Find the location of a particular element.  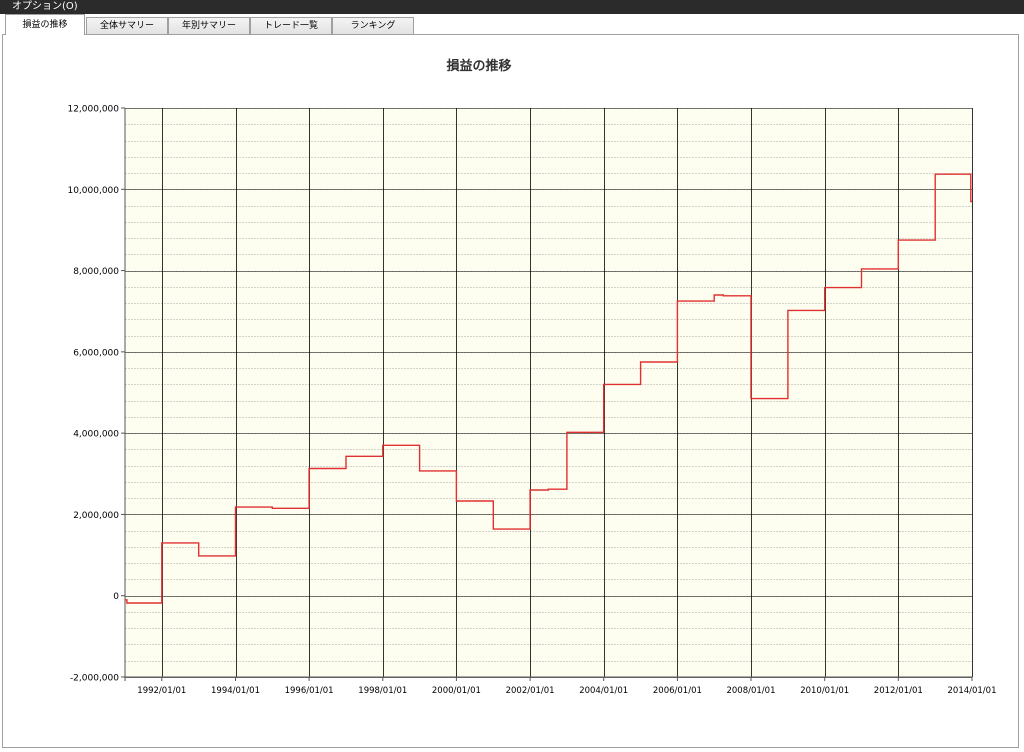

tab-yearly-summary: 年別サマリー is located at coordinates (209, 25).